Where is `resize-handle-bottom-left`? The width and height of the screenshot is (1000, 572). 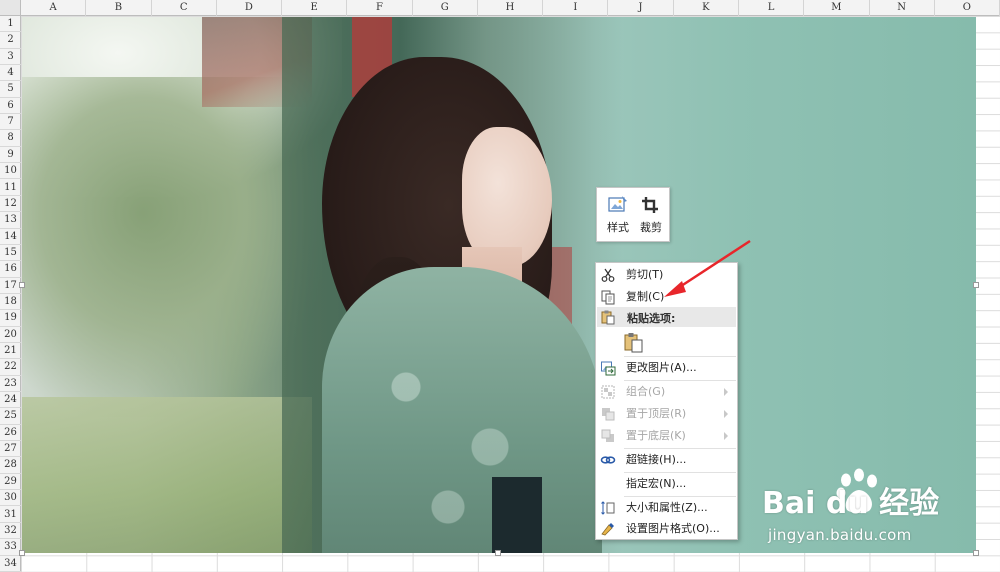
resize-handle-bottom-left is located at coordinates (22, 553).